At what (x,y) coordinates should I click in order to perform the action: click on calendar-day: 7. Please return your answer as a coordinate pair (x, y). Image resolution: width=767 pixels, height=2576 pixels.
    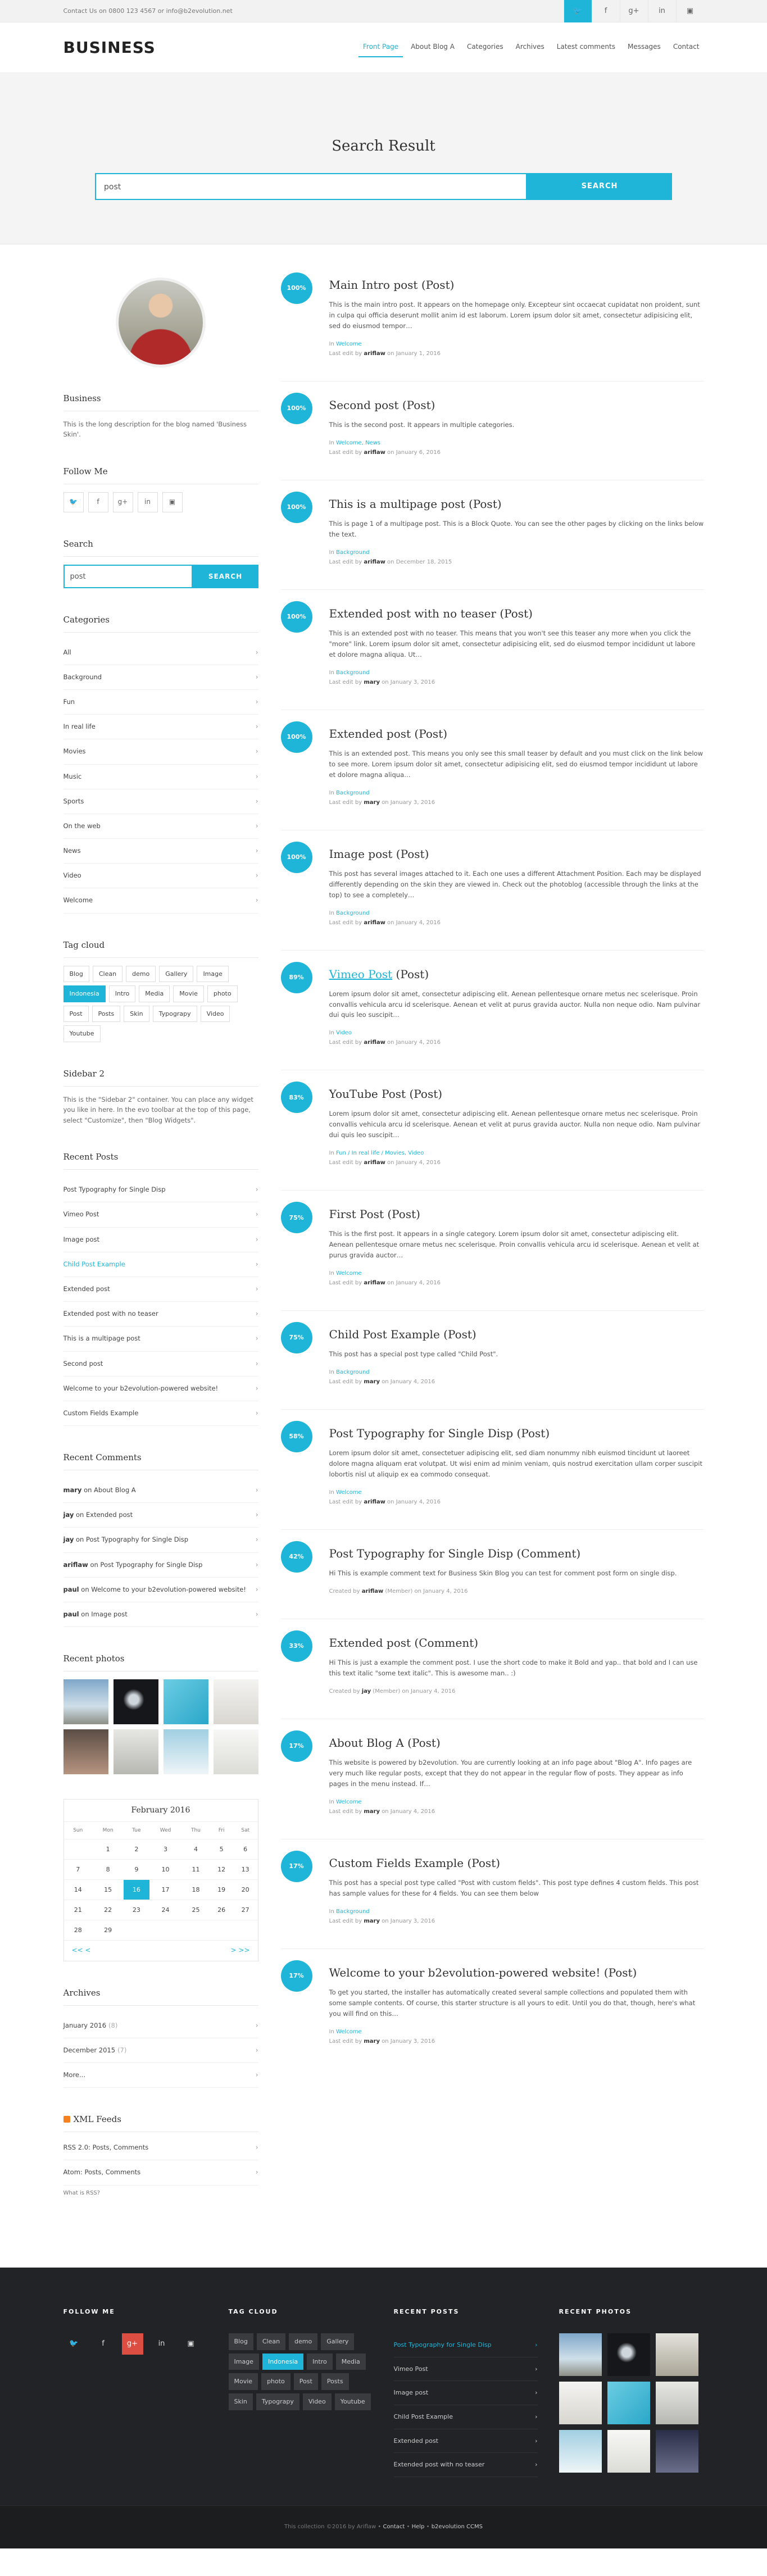
    Looking at the image, I should click on (78, 1870).